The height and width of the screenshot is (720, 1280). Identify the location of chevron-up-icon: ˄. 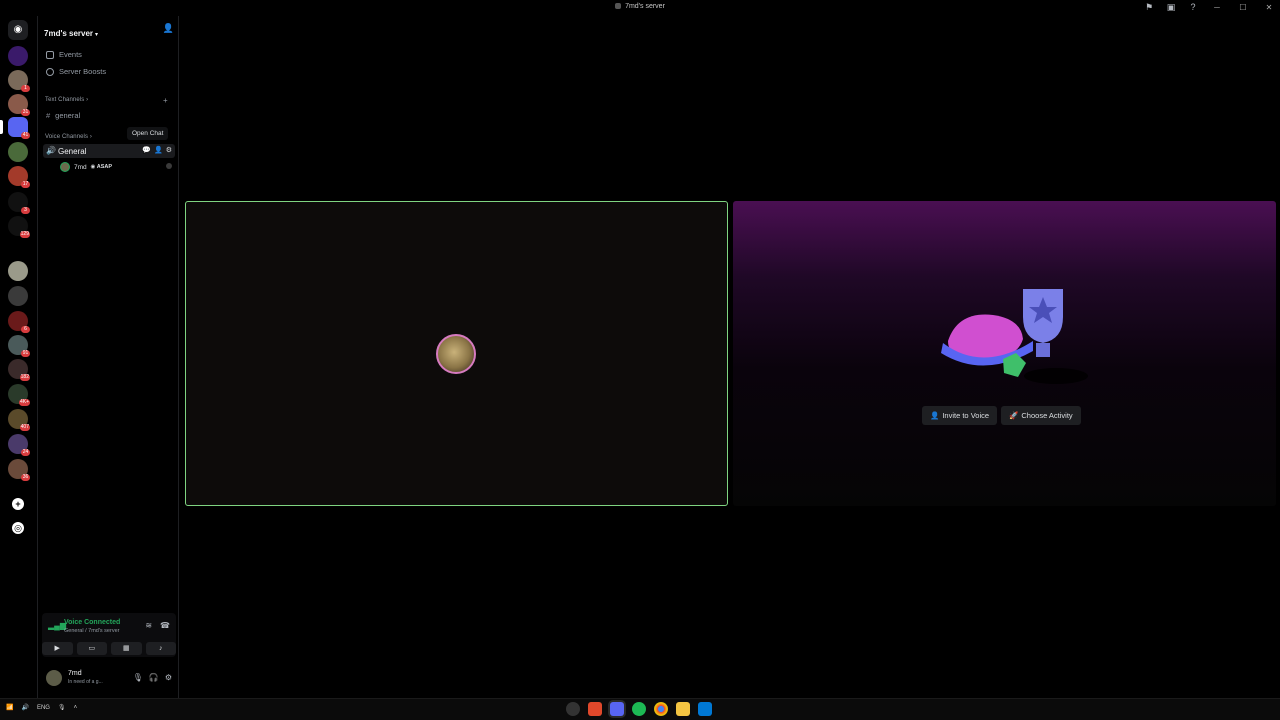
(76, 708).